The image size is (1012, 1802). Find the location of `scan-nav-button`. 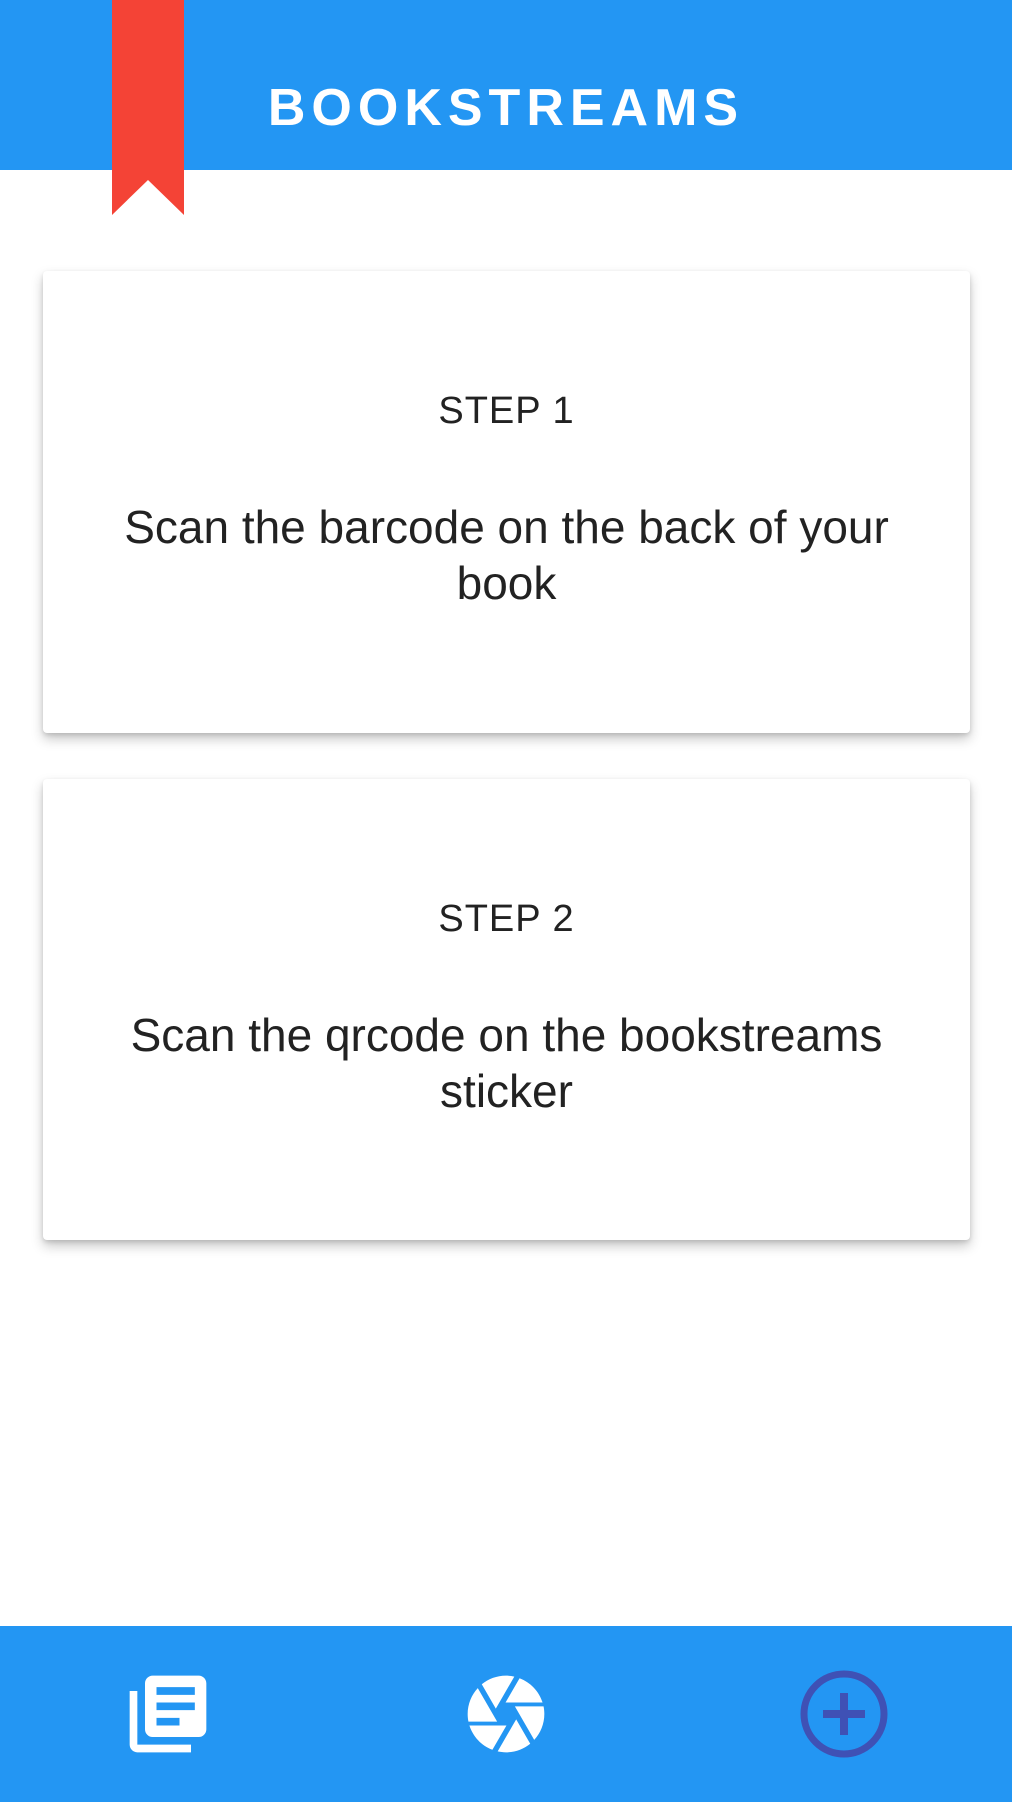

scan-nav-button is located at coordinates (506, 1714).